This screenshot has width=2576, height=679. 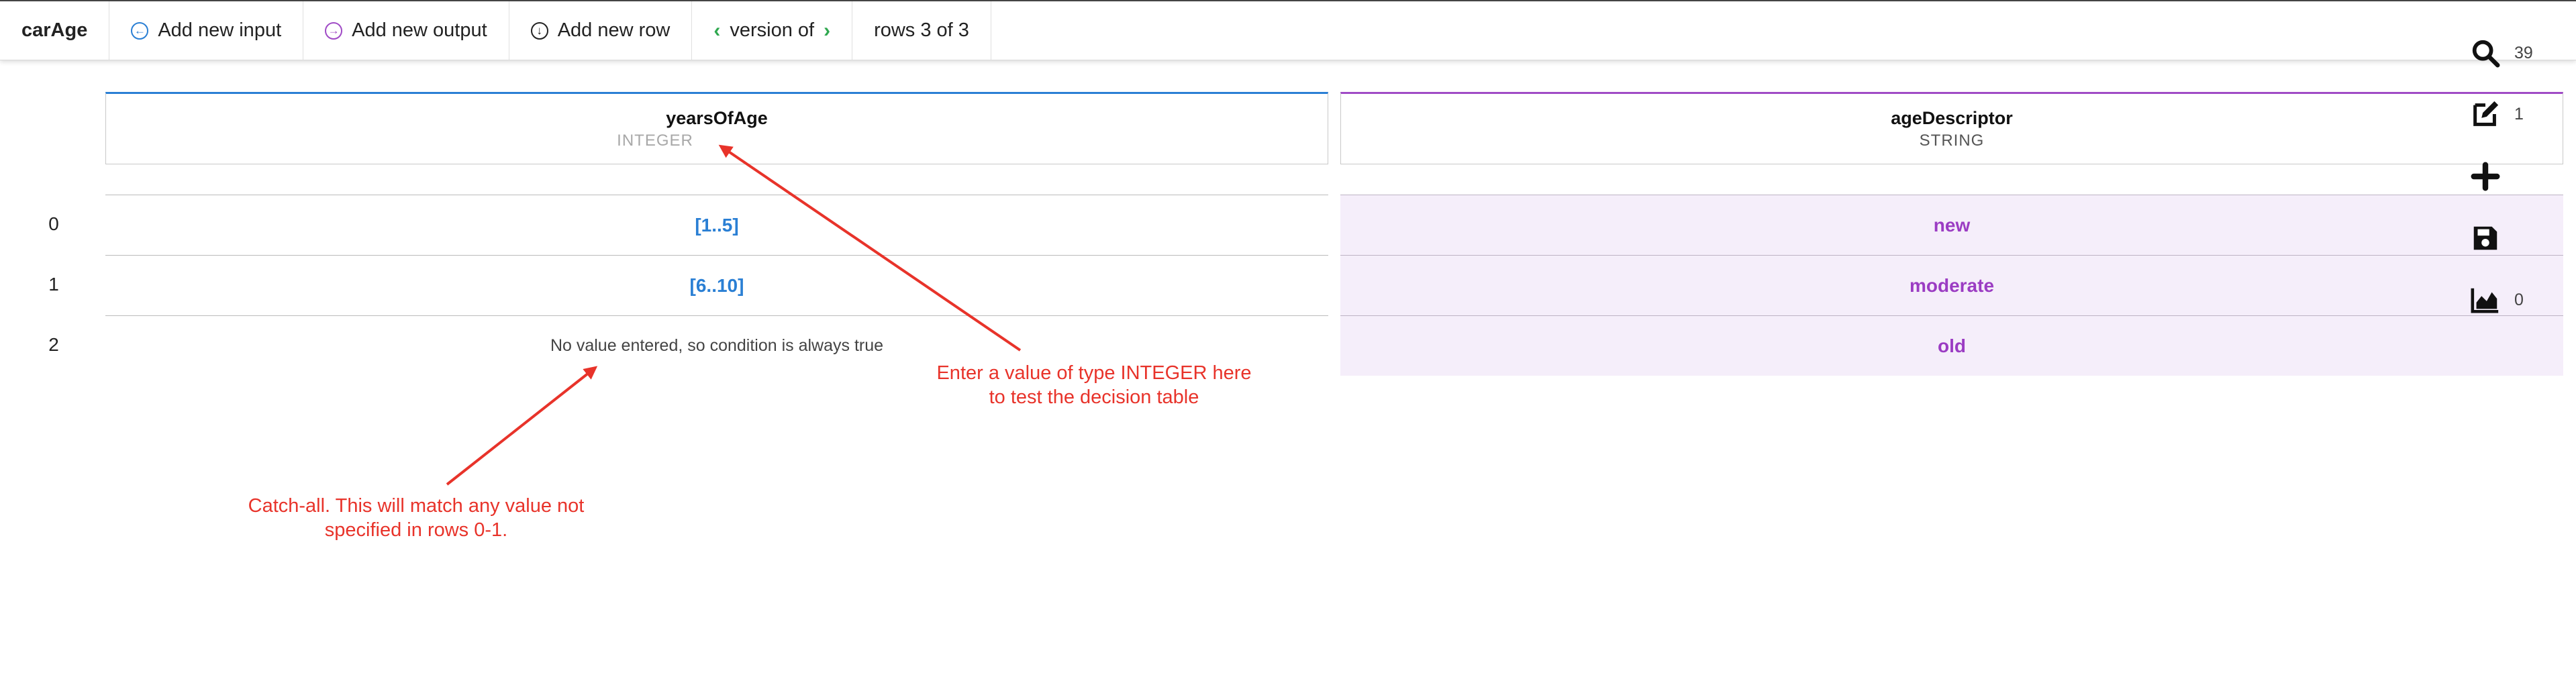 I want to click on plus-icon, so click(x=2485, y=176).